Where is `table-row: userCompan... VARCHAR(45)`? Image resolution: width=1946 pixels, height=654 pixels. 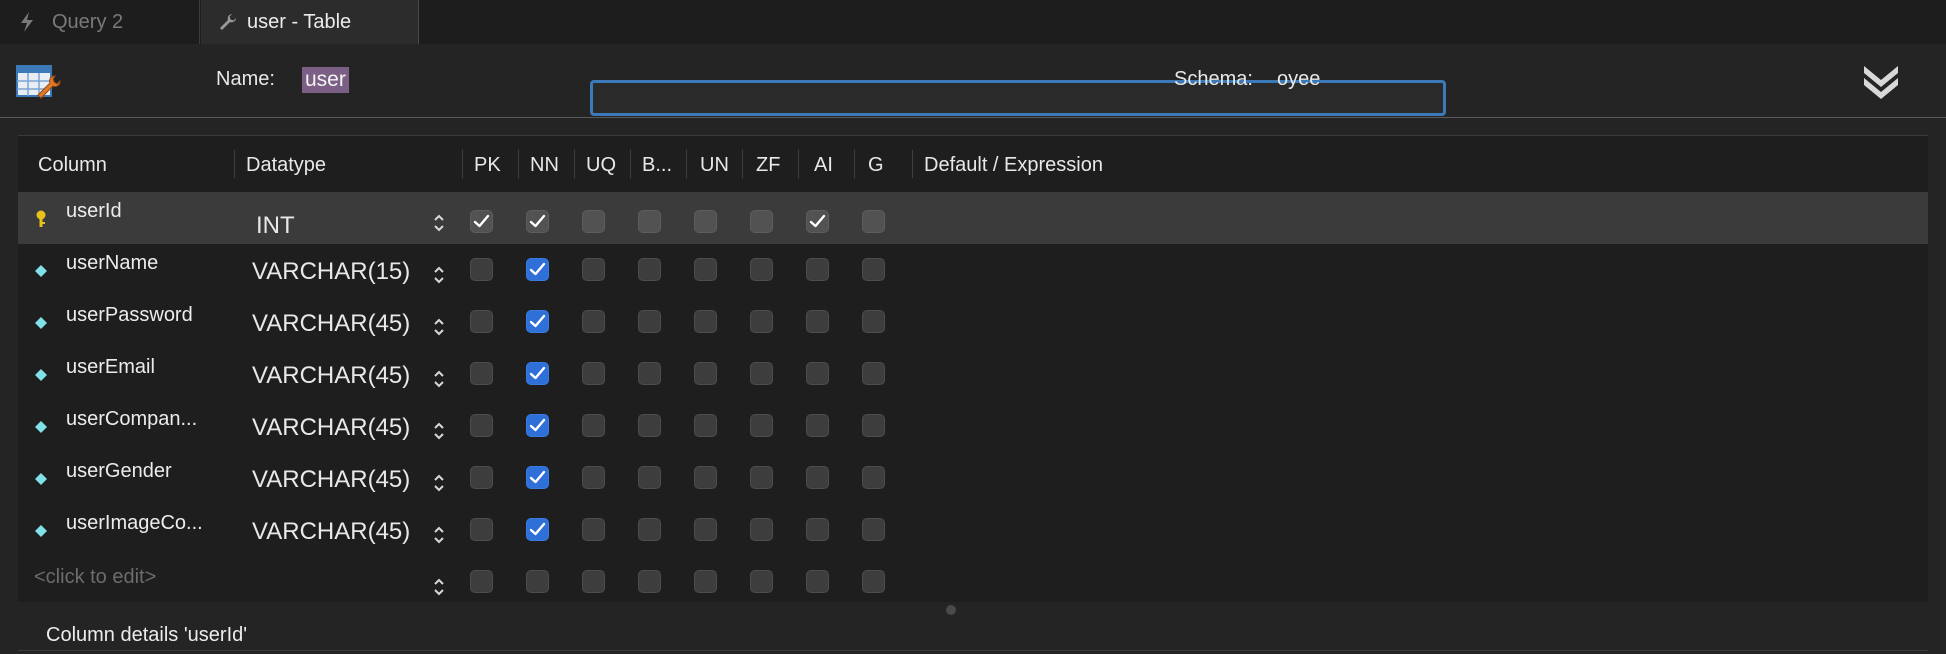
table-row: userCompan... VARCHAR(45) is located at coordinates (973, 426).